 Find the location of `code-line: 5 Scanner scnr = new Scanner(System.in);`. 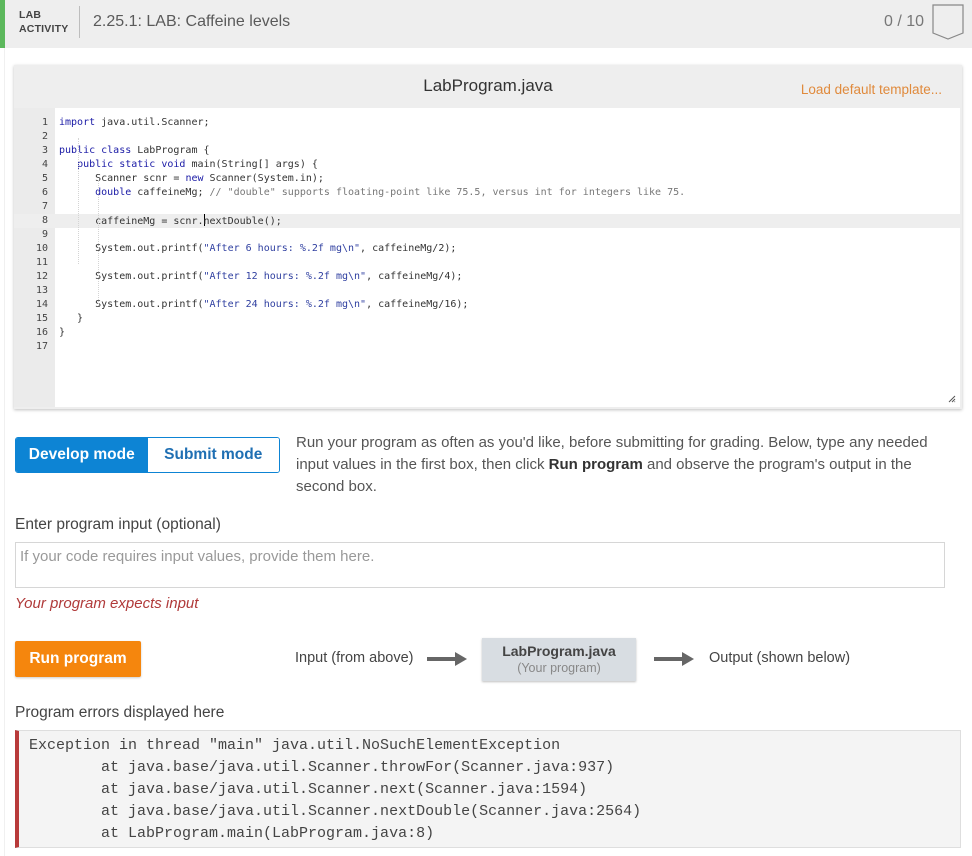

code-line: 5 Scanner scnr = new Scanner(System.in); is located at coordinates (487, 179).